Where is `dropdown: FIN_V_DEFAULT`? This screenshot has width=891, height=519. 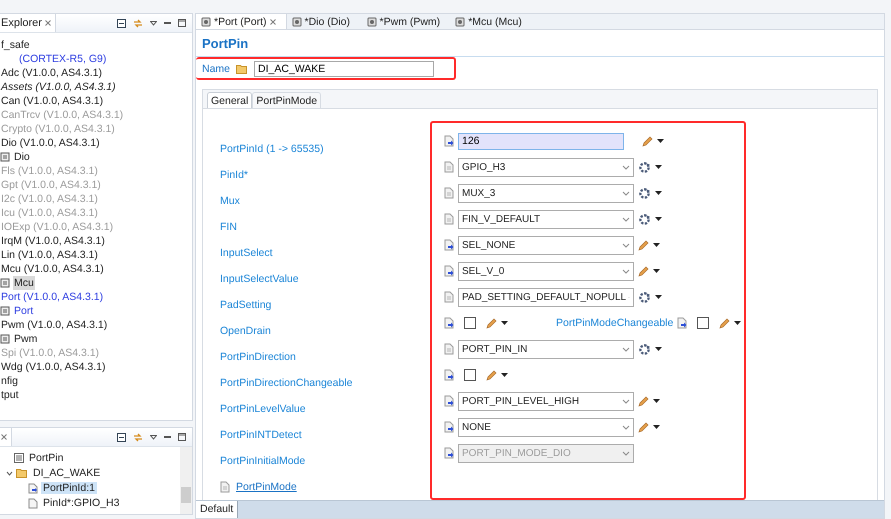
dropdown: FIN_V_DEFAULT is located at coordinates (546, 219).